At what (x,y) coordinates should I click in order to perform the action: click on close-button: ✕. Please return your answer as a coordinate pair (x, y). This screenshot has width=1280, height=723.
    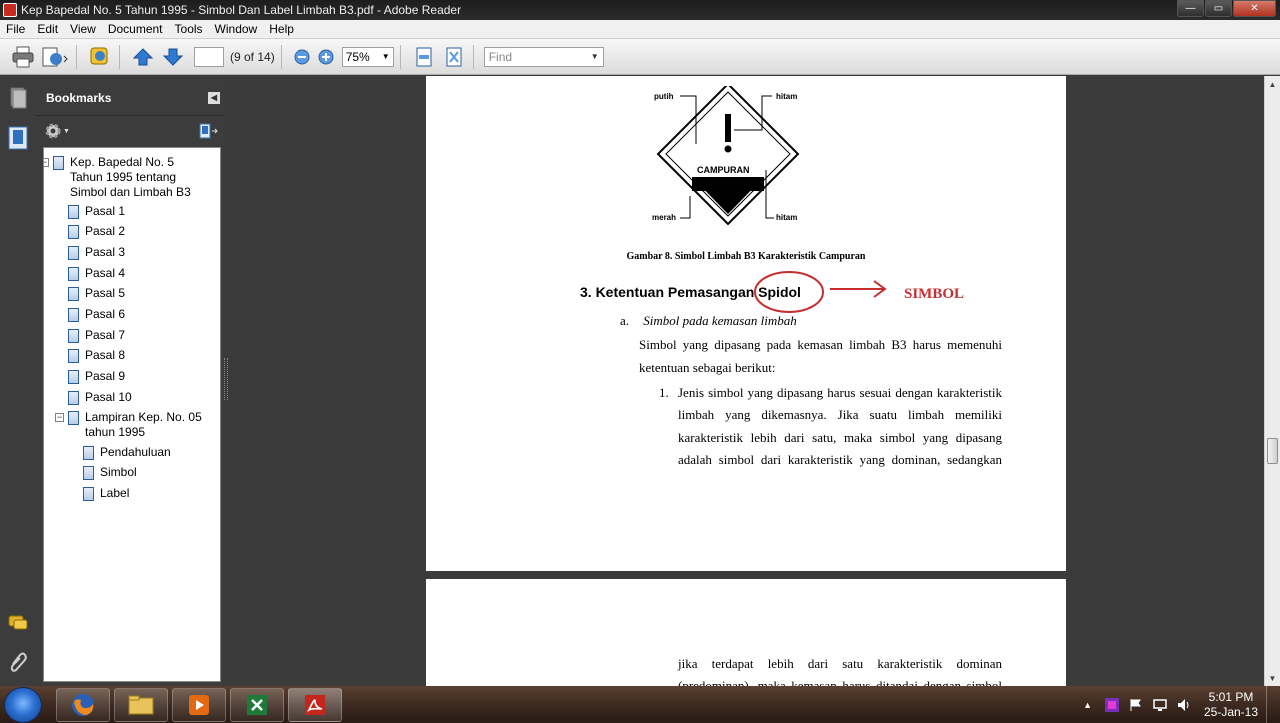
    Looking at the image, I should click on (1254, 8).